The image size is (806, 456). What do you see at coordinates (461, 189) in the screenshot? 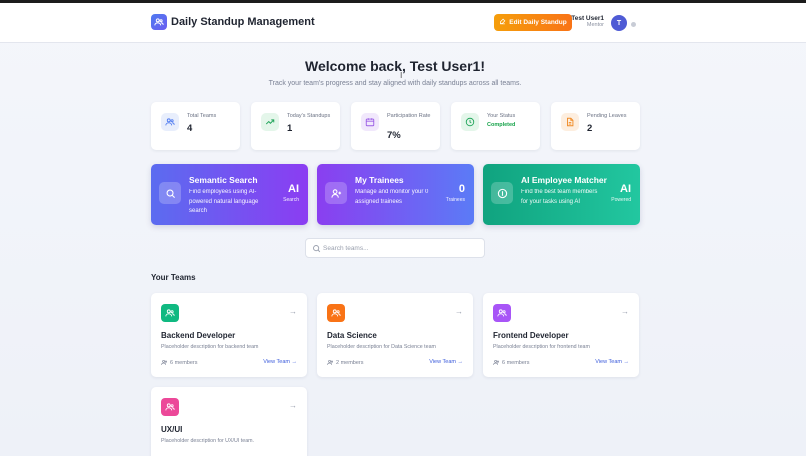
I see `feature-highlight: 0` at bounding box center [461, 189].